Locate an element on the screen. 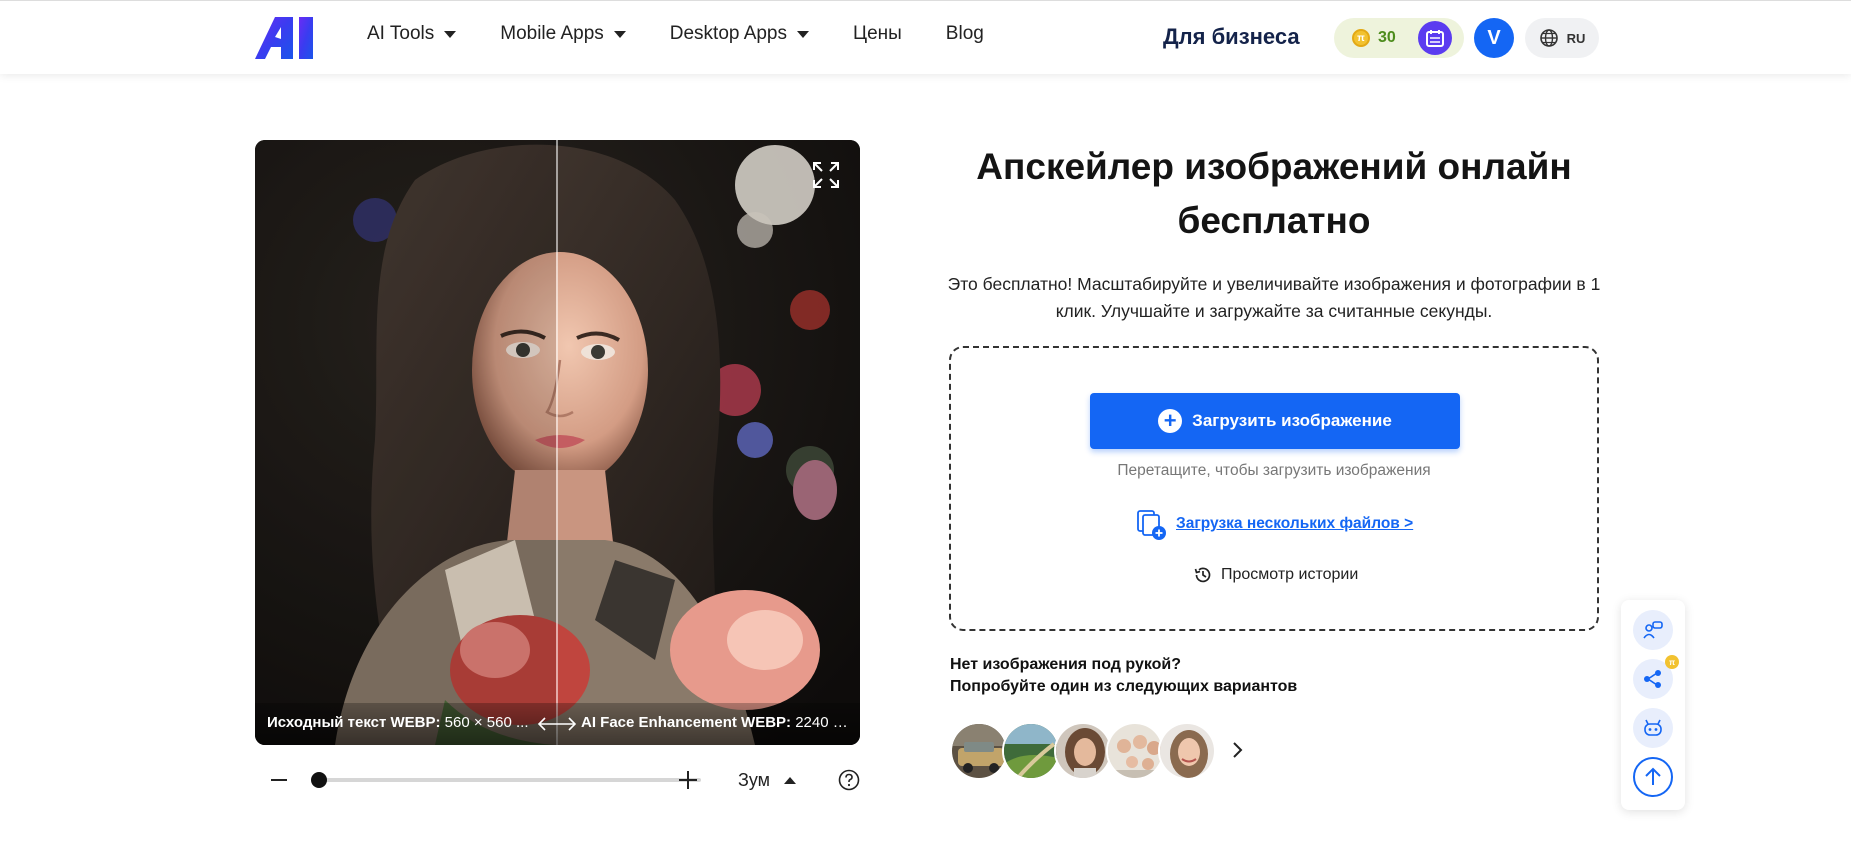  nav-mobile-apps: Mobile Apps is located at coordinates (563, 34).